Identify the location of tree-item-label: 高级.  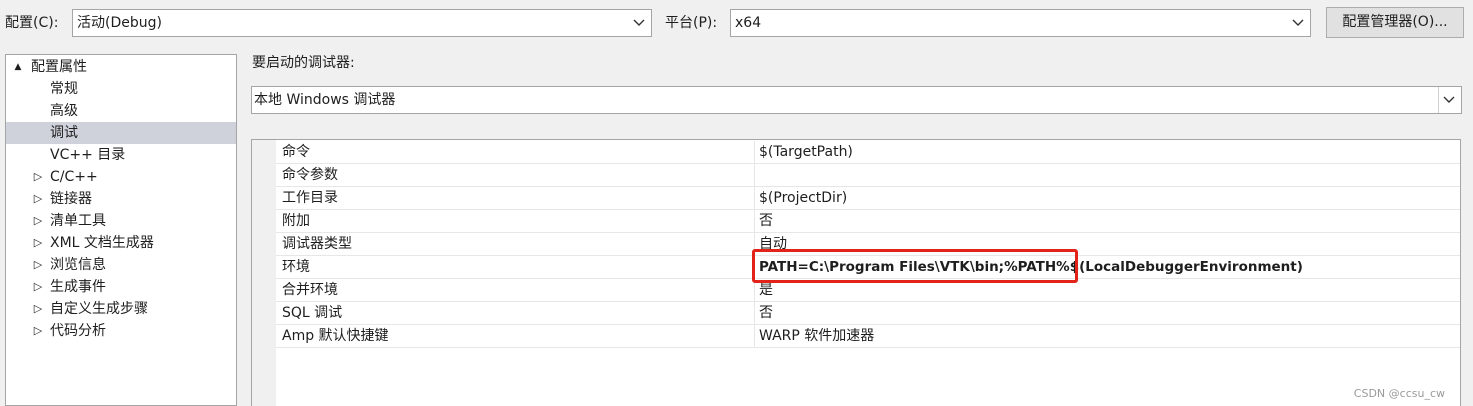
(64, 111).